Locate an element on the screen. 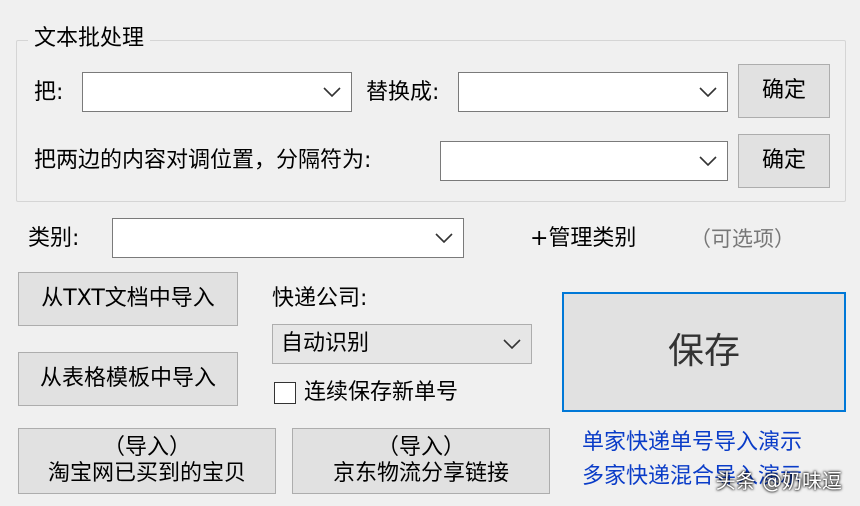 This screenshot has height=506, width=860. separator-combo is located at coordinates (584, 161).